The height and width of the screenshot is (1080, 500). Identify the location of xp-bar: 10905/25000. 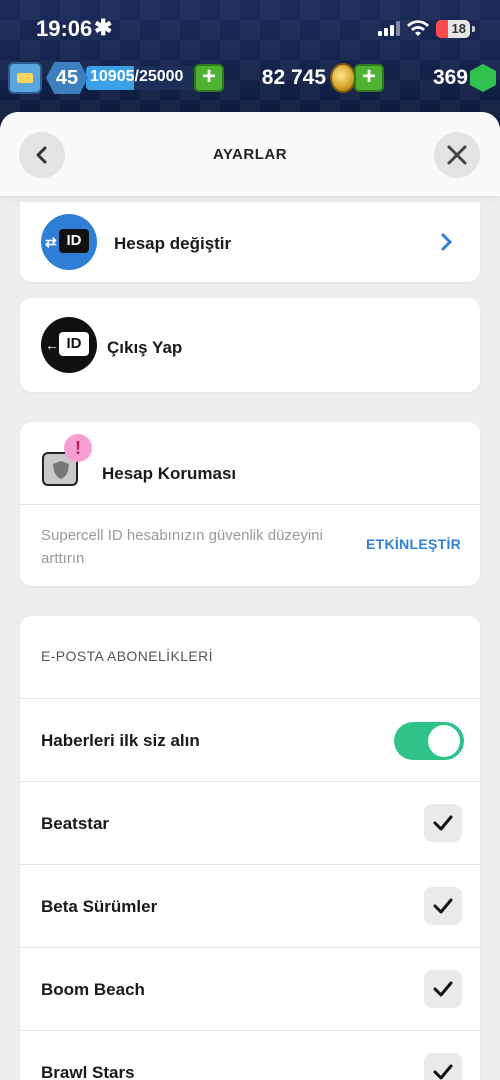
(141, 78).